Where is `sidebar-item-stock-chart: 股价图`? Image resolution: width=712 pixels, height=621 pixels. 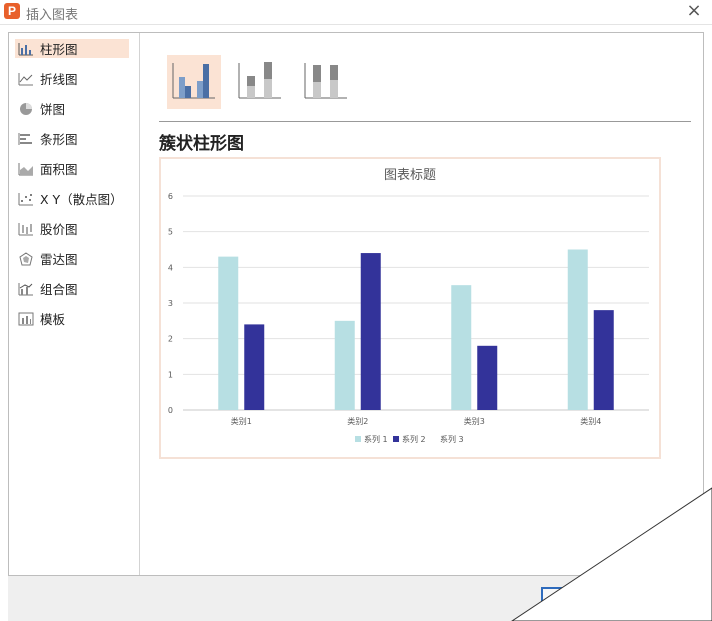
sidebar-item-stock-chart: 股价图 is located at coordinates (72, 228).